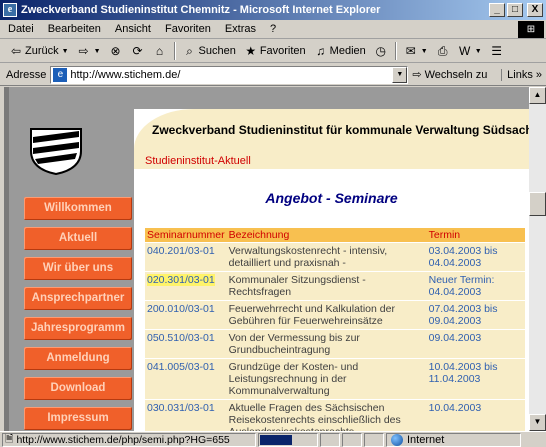  I want to click on print-icon: ⎙, so click(442, 51).